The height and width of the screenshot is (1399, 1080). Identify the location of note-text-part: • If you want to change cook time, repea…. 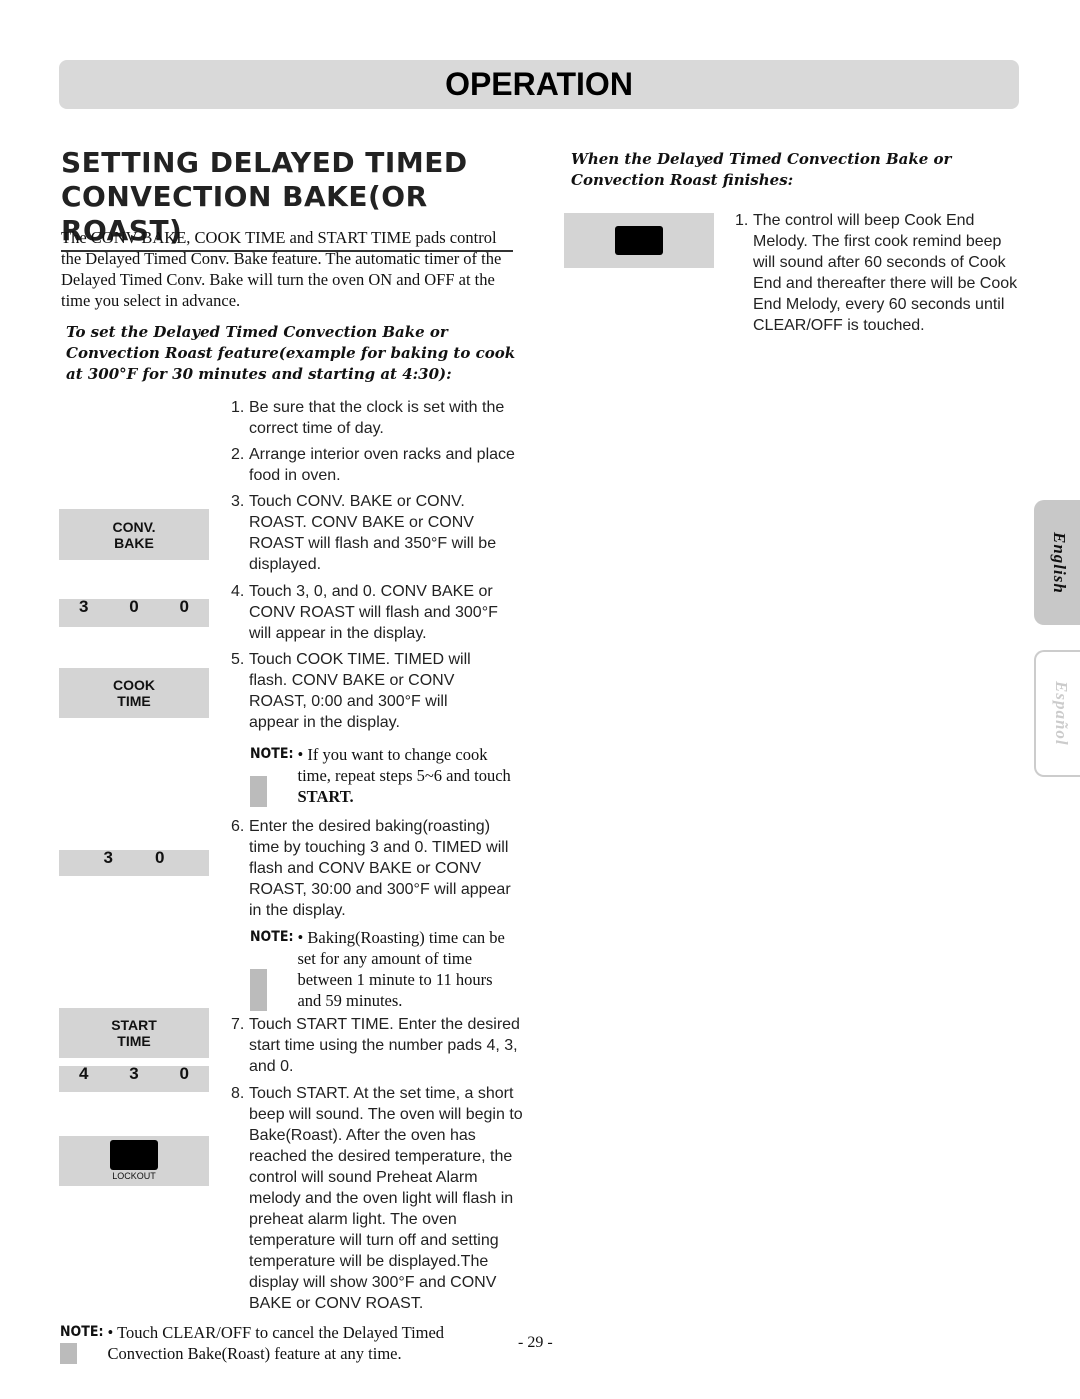
(404, 765).